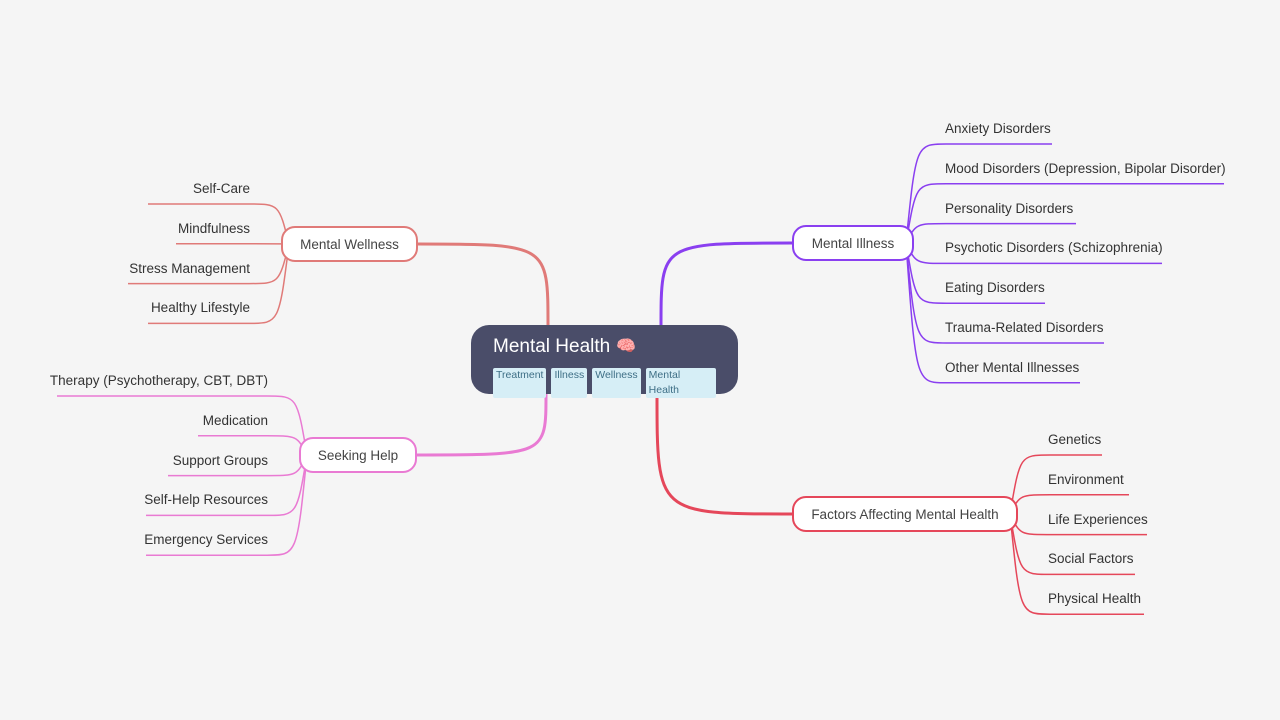 This screenshot has width=1280, height=720. Describe the element at coordinates (358, 455) in the screenshot. I see `branch-node-seeking-help: Seeking Help` at that location.